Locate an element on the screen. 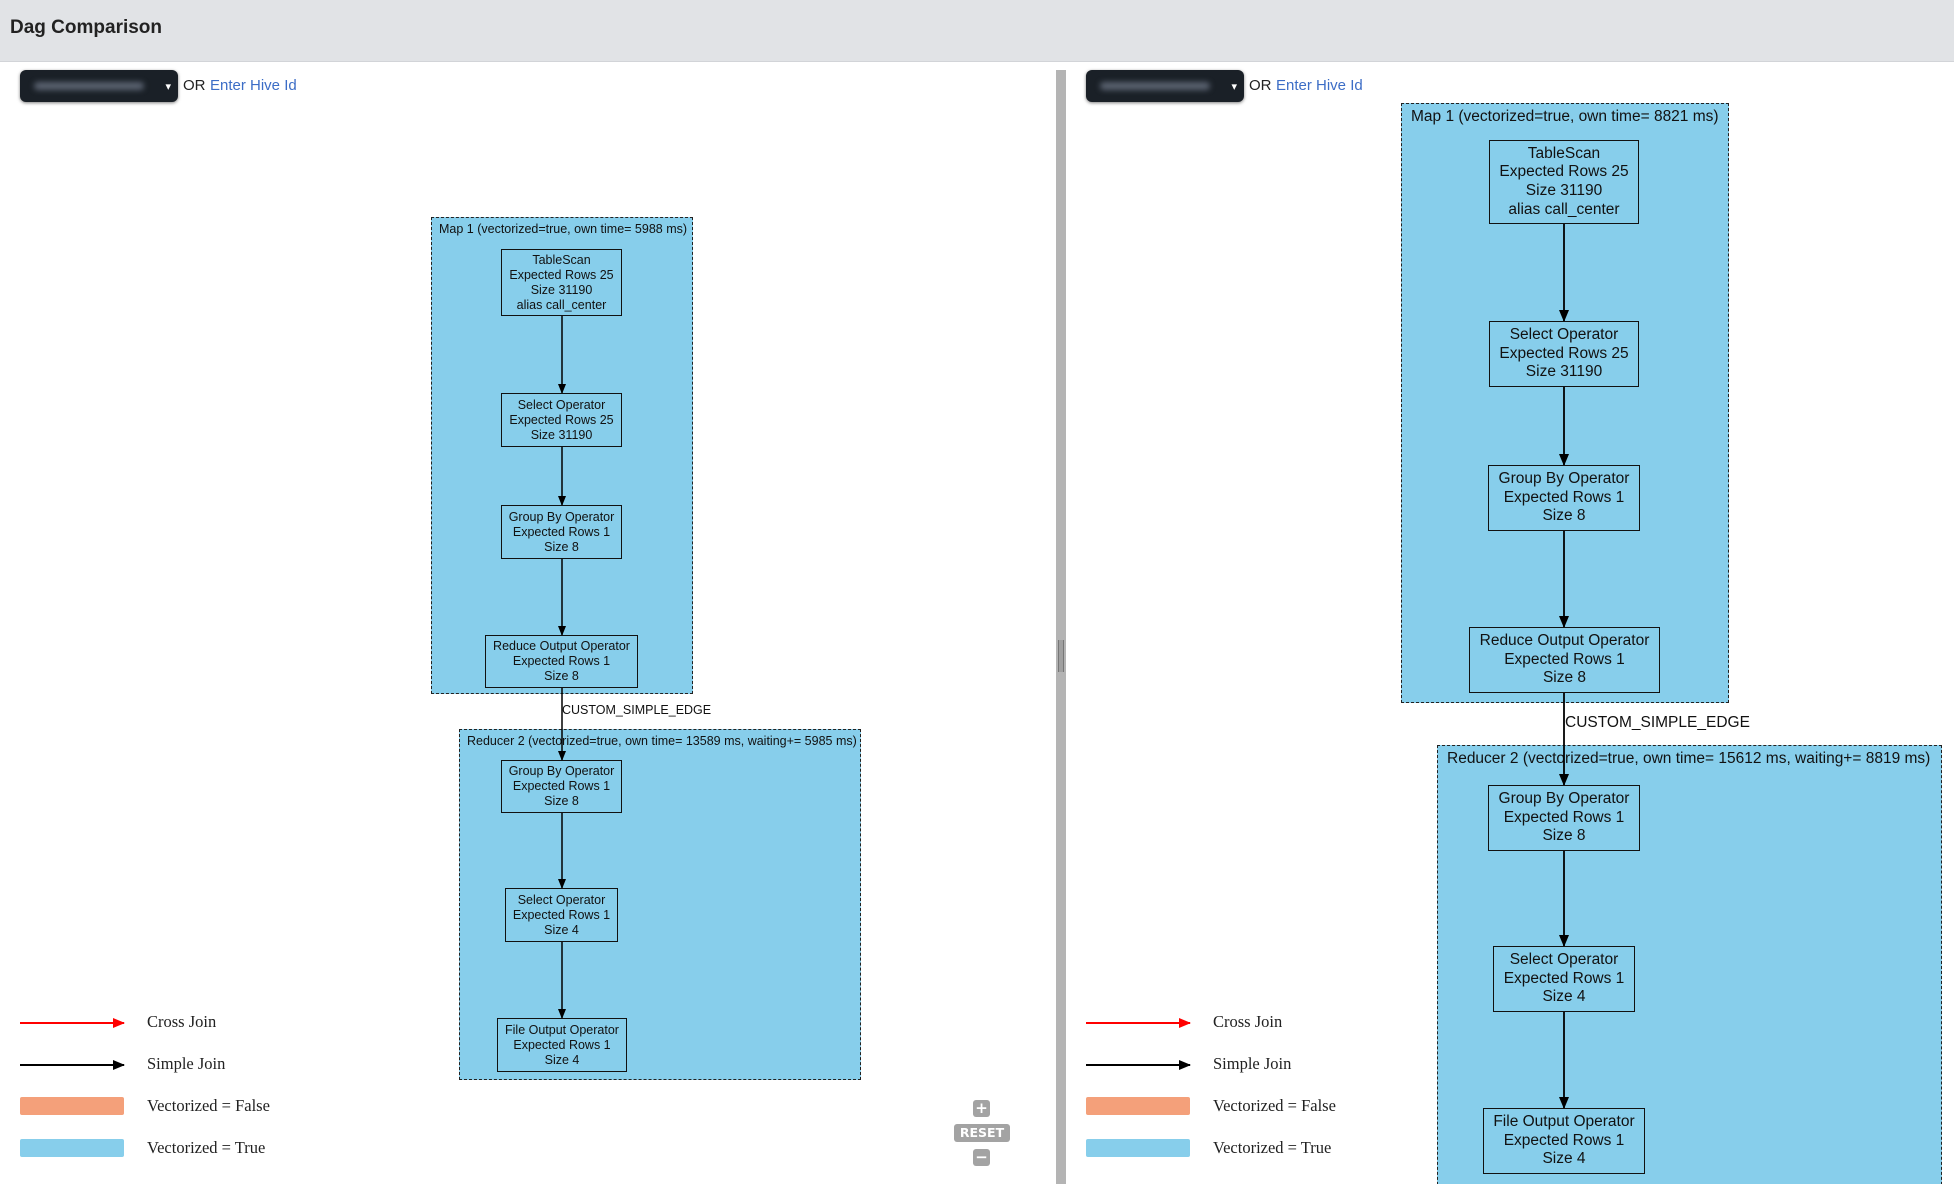  page-title: Dag Comparison is located at coordinates (86, 27).